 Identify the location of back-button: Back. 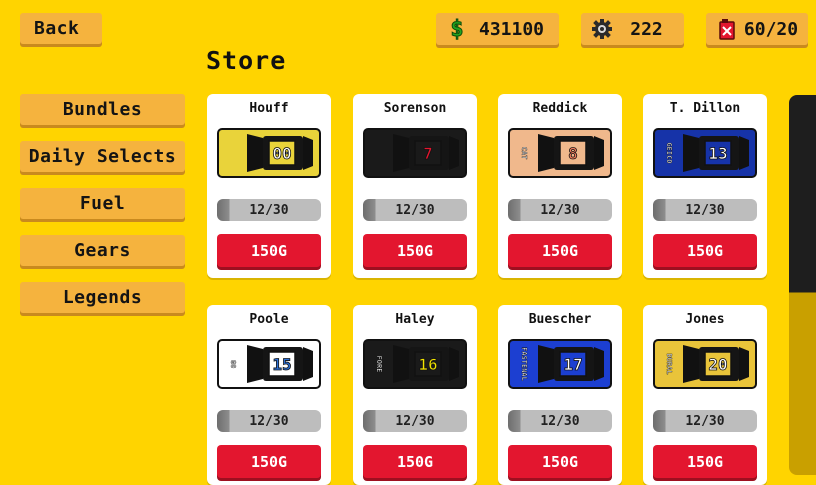
(61, 28).